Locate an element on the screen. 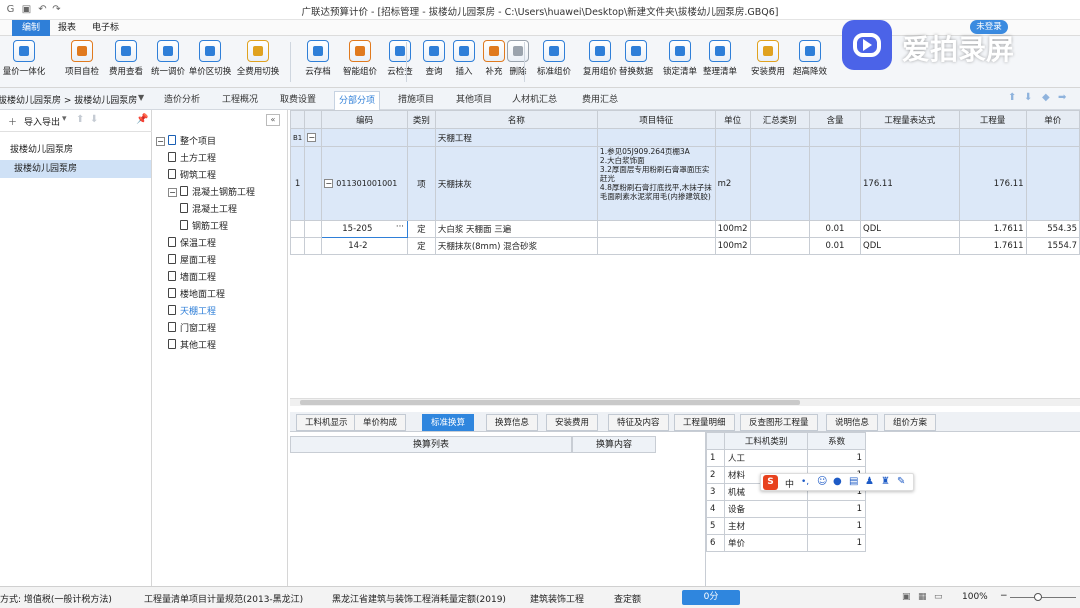 This screenshot has width=1080, height=608. coef-row: 4 设备 1 is located at coordinates (786, 509).